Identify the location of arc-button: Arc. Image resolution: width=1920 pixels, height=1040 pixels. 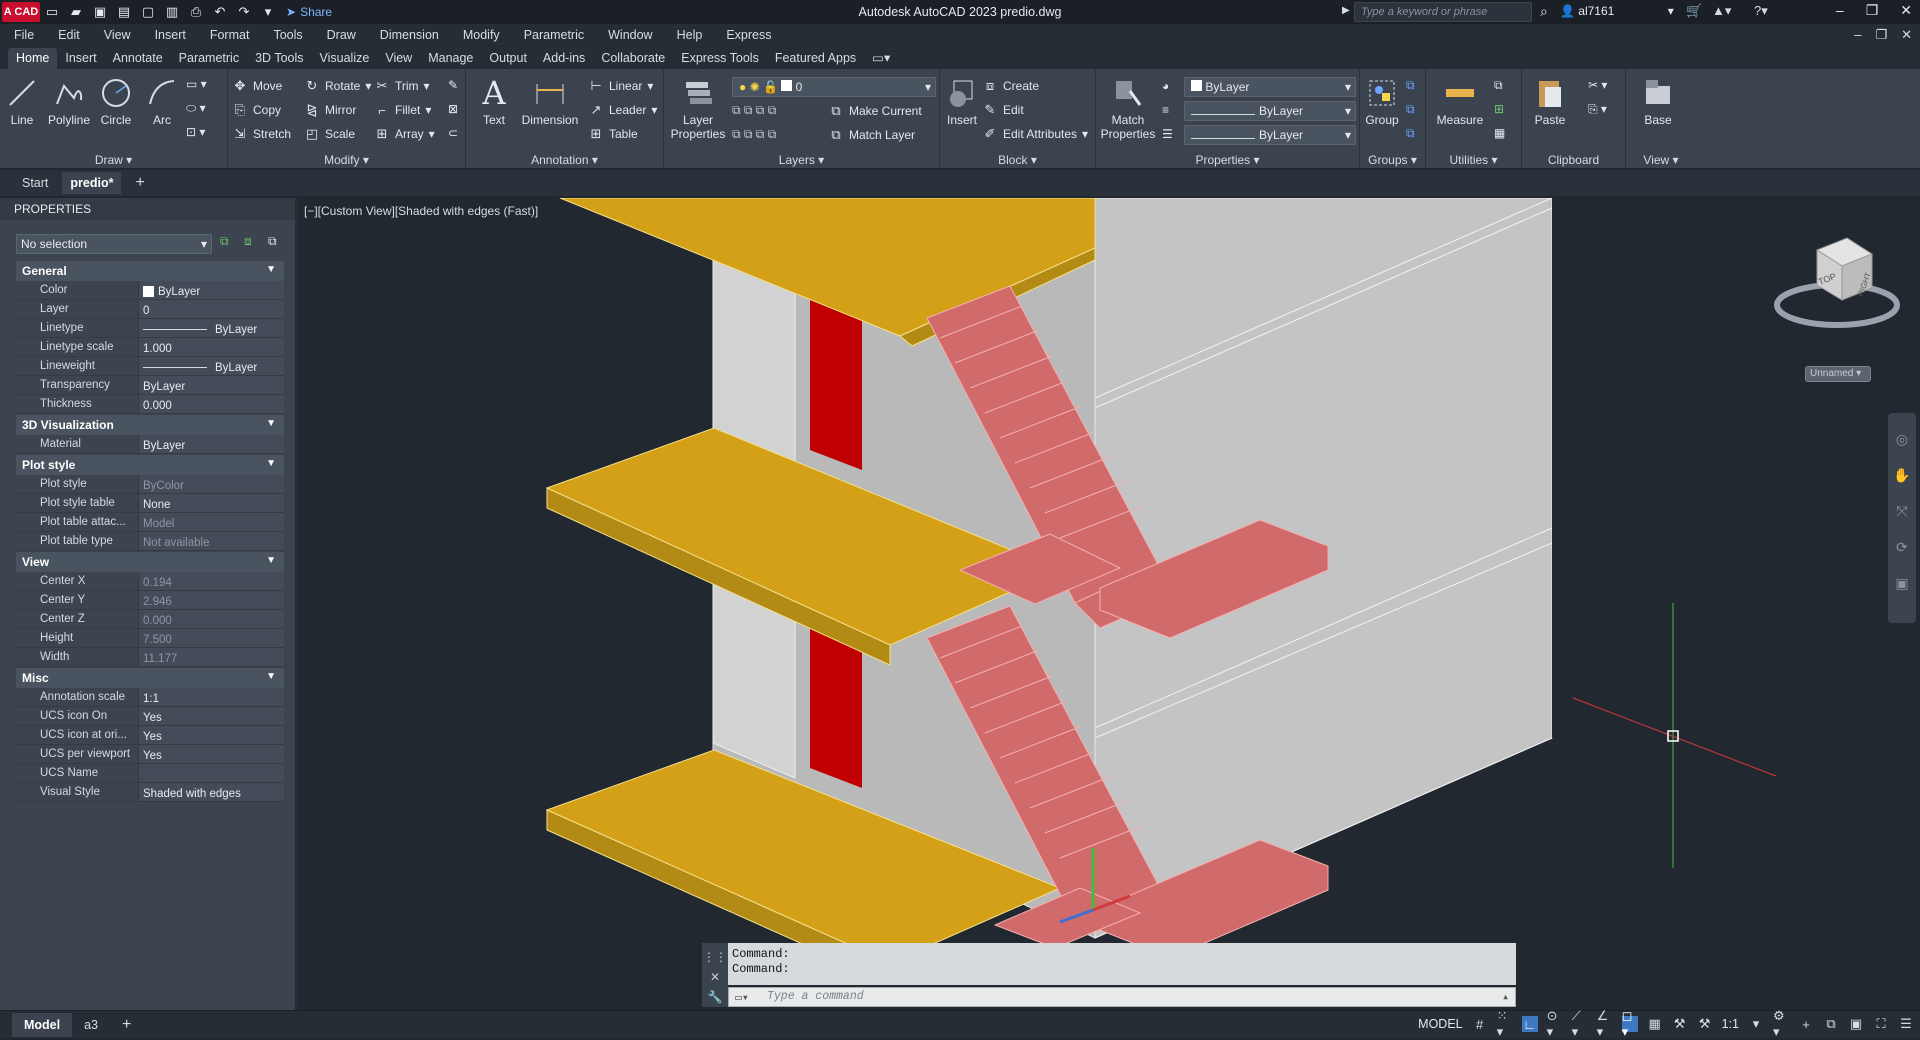
(162, 101).